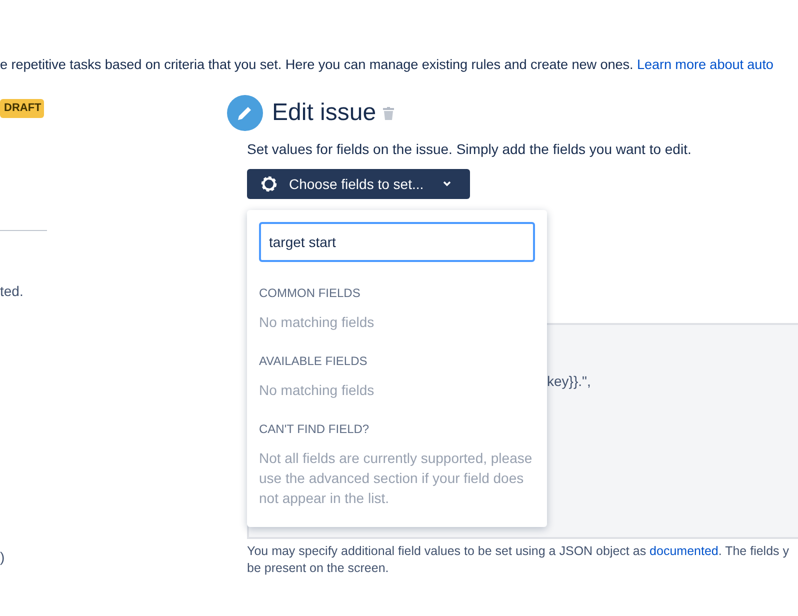 This screenshot has height=616, width=798. I want to click on sidebar-text: ted., so click(12, 291).